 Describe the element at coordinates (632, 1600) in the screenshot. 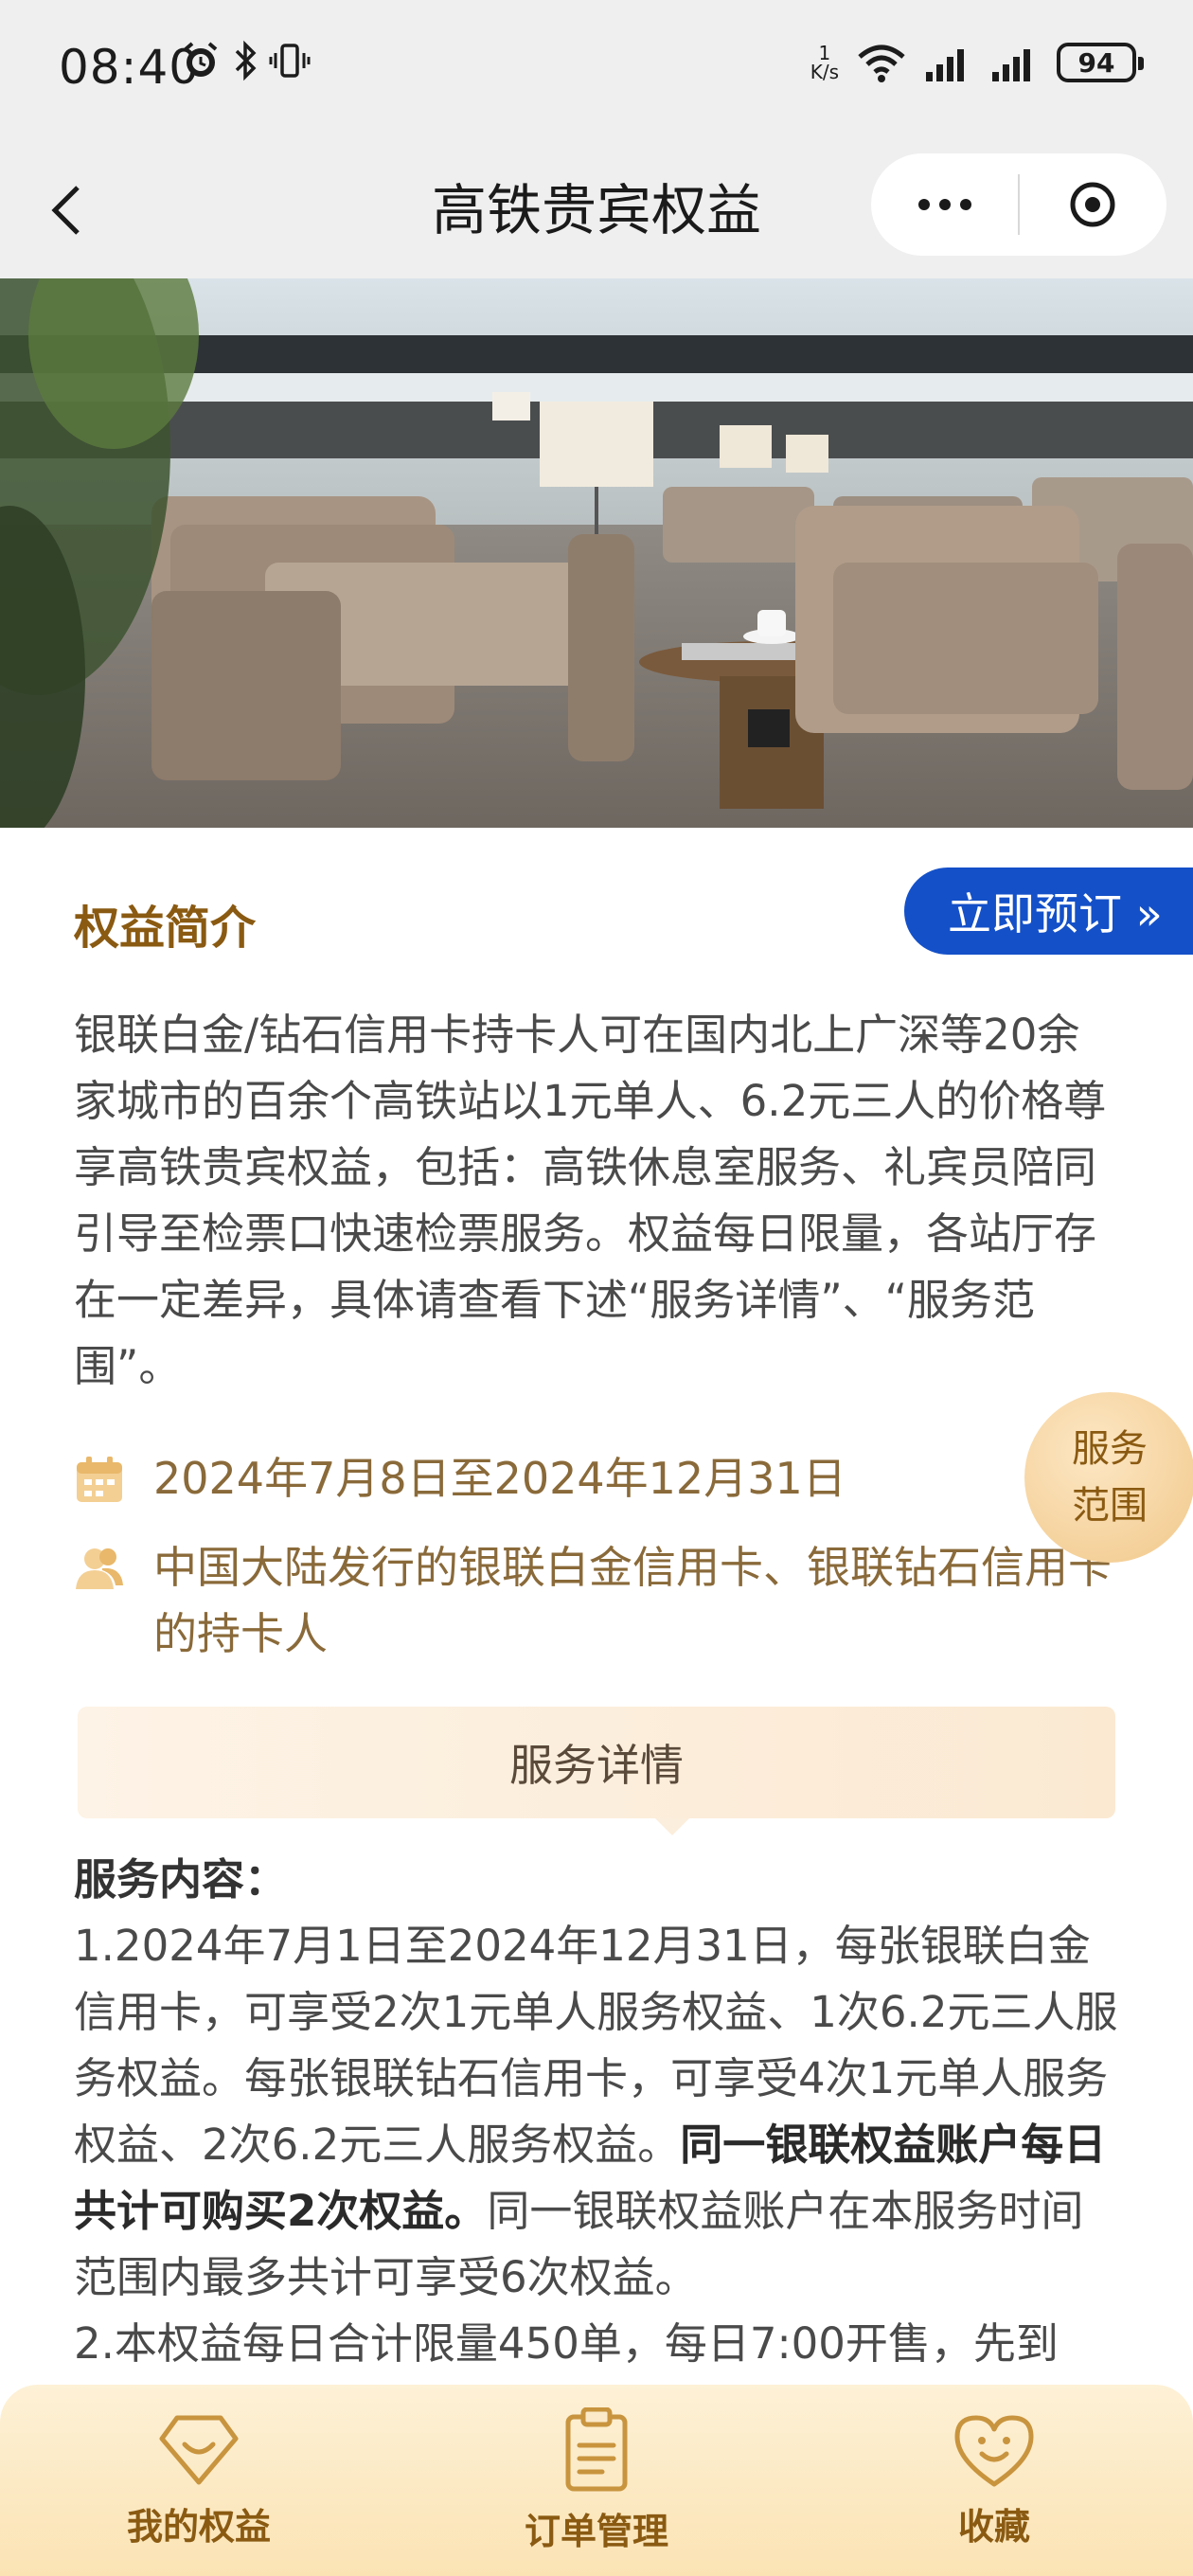

I see `eligible-text: 中国大陆发行的银联白金信用卡、银联钻石信用卡的持卡人` at that location.